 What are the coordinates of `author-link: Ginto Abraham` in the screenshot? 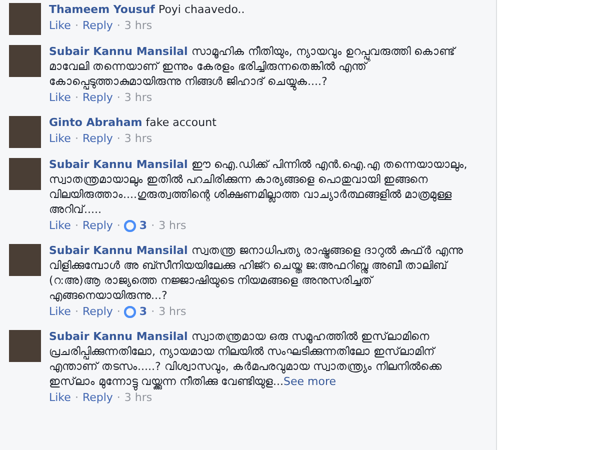 It's located at (95, 122).